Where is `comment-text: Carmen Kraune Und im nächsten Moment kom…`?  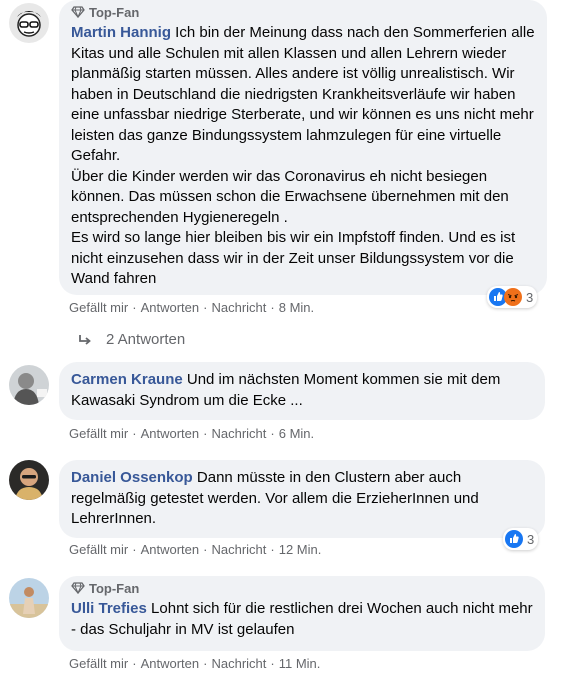
comment-text: Carmen Kraune Und im nächsten Moment kom… is located at coordinates (302, 390).